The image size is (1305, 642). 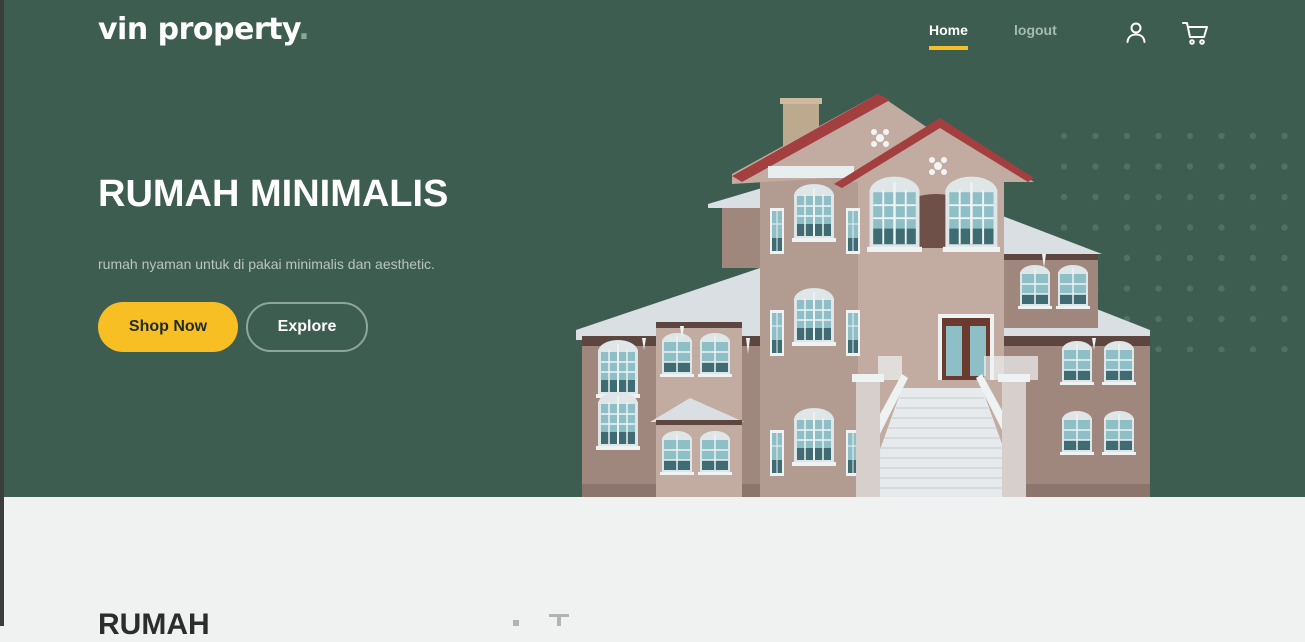 What do you see at coordinates (1136, 32) in the screenshot?
I see `user-icon` at bounding box center [1136, 32].